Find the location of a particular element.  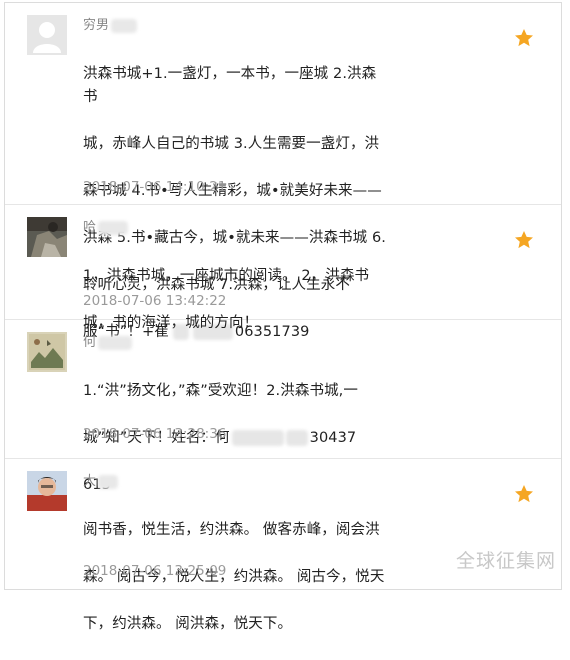

photo-avatar-icon is located at coordinates (47, 237).